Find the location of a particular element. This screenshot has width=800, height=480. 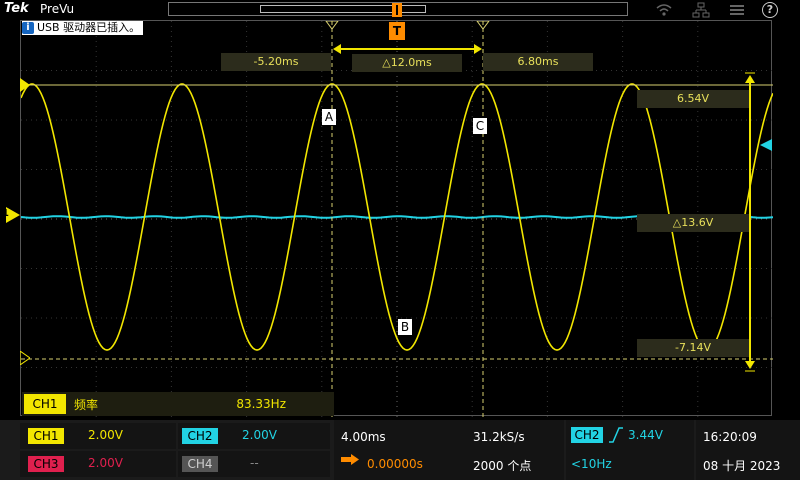

trigger-frequency: <10Hz is located at coordinates (591, 464).